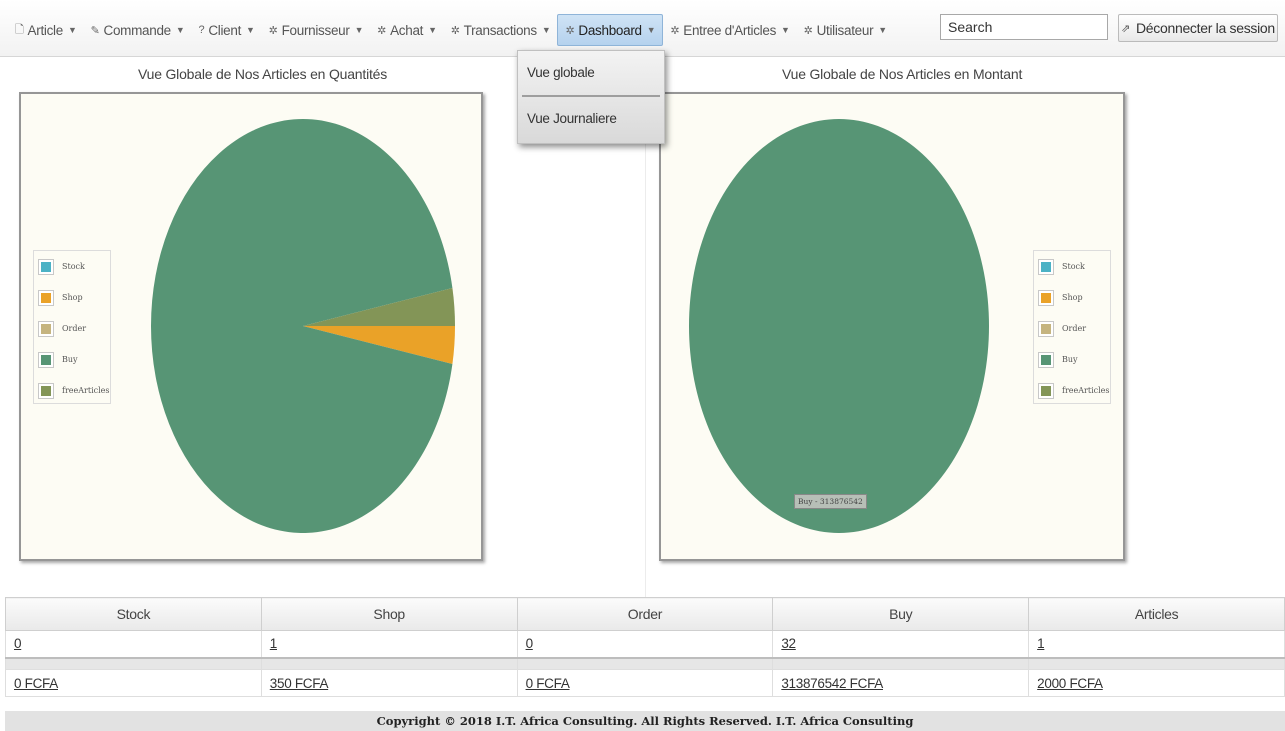  I want to click on menu-label: Achat, so click(407, 30).